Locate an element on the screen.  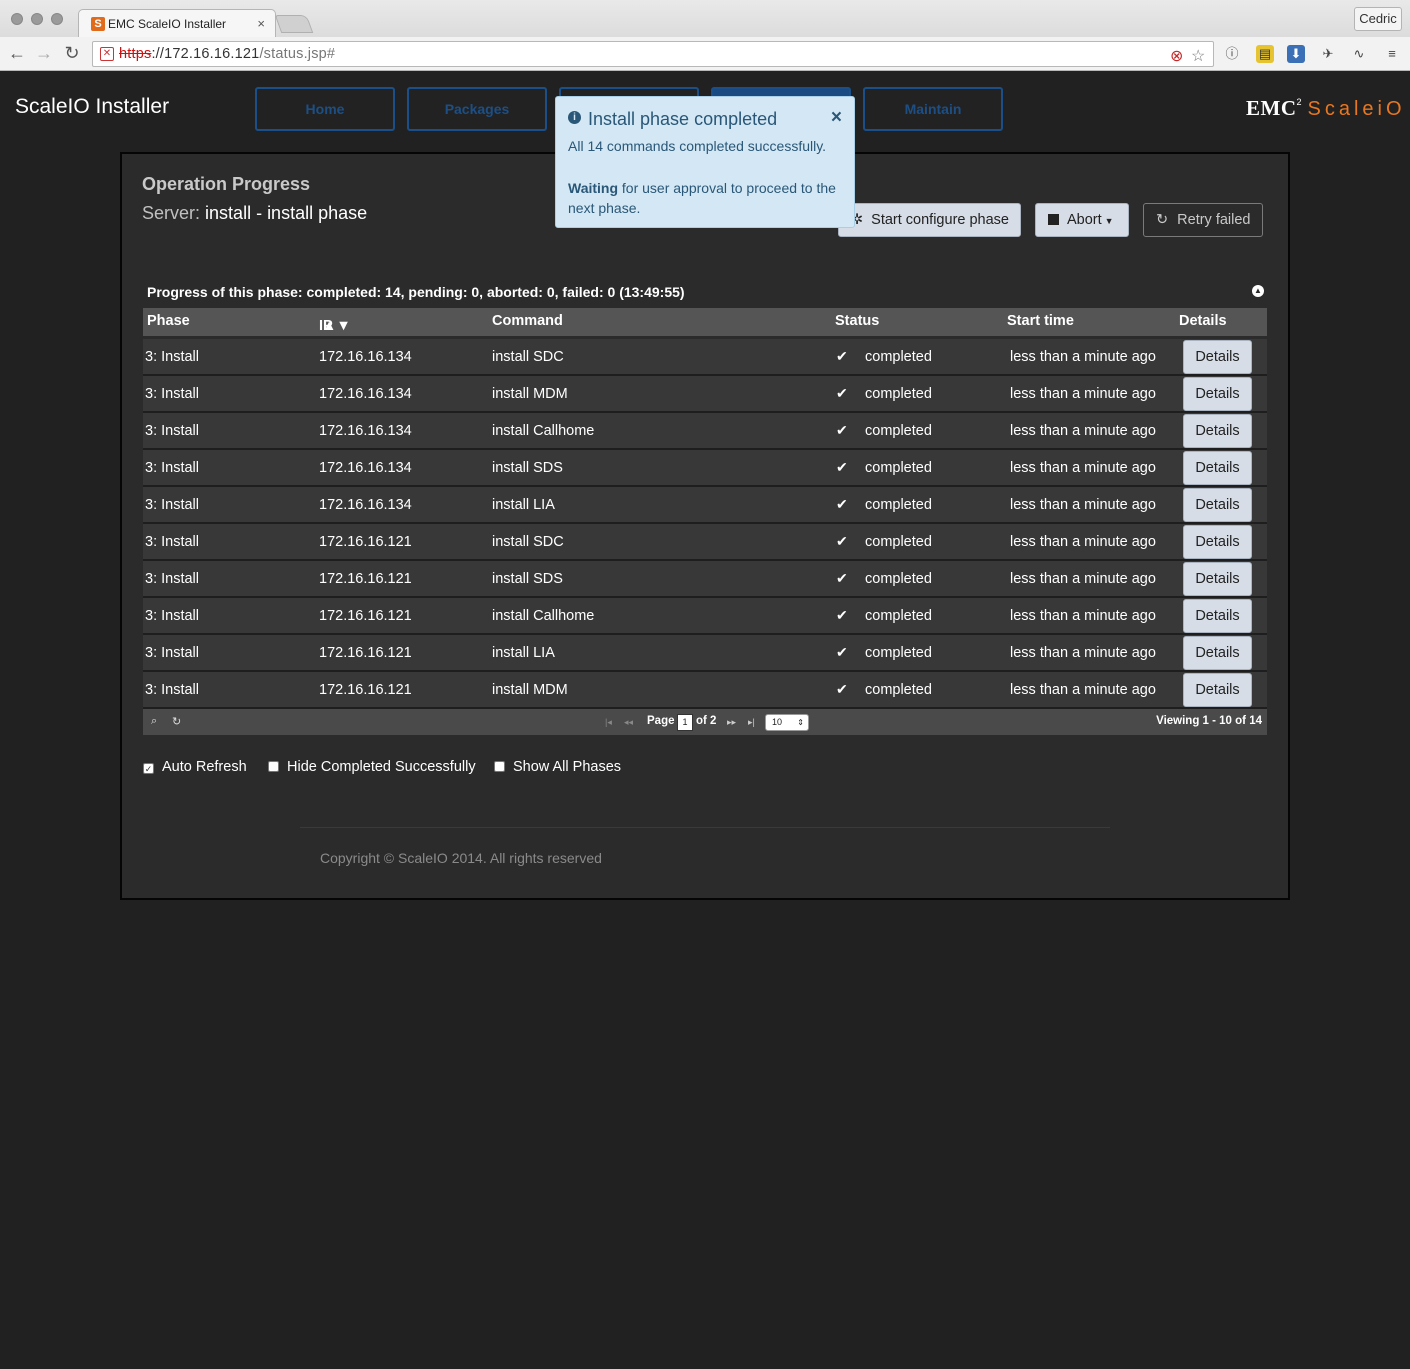
show-all-phases-checkbox is located at coordinates (499, 766).